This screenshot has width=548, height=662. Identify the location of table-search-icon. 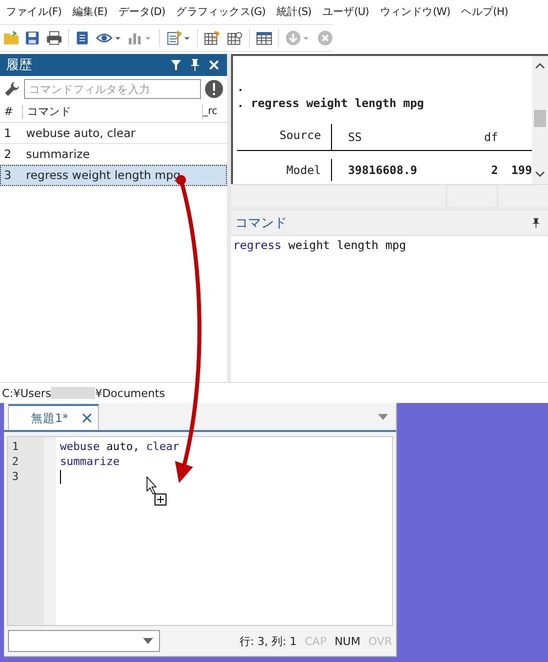
(234, 38).